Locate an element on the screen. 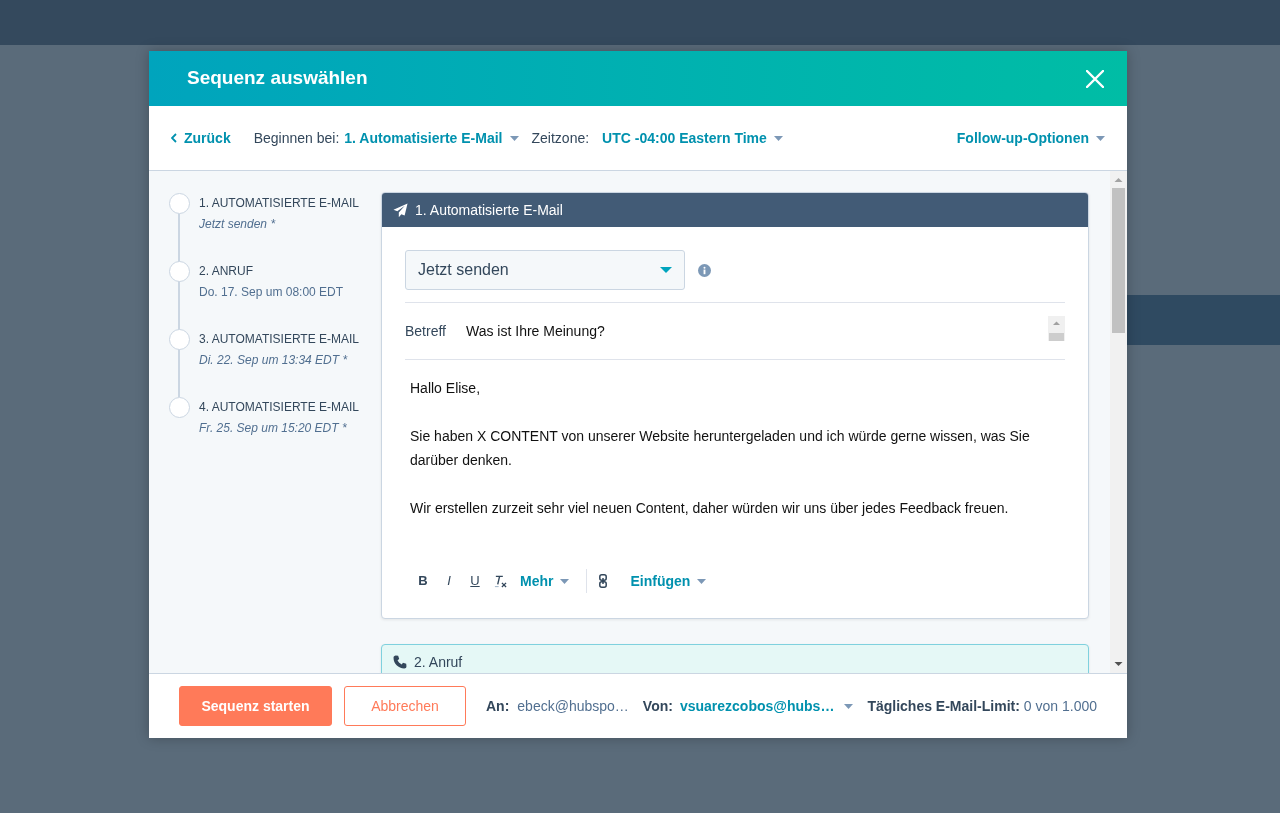  italic-button: I is located at coordinates (449, 581).